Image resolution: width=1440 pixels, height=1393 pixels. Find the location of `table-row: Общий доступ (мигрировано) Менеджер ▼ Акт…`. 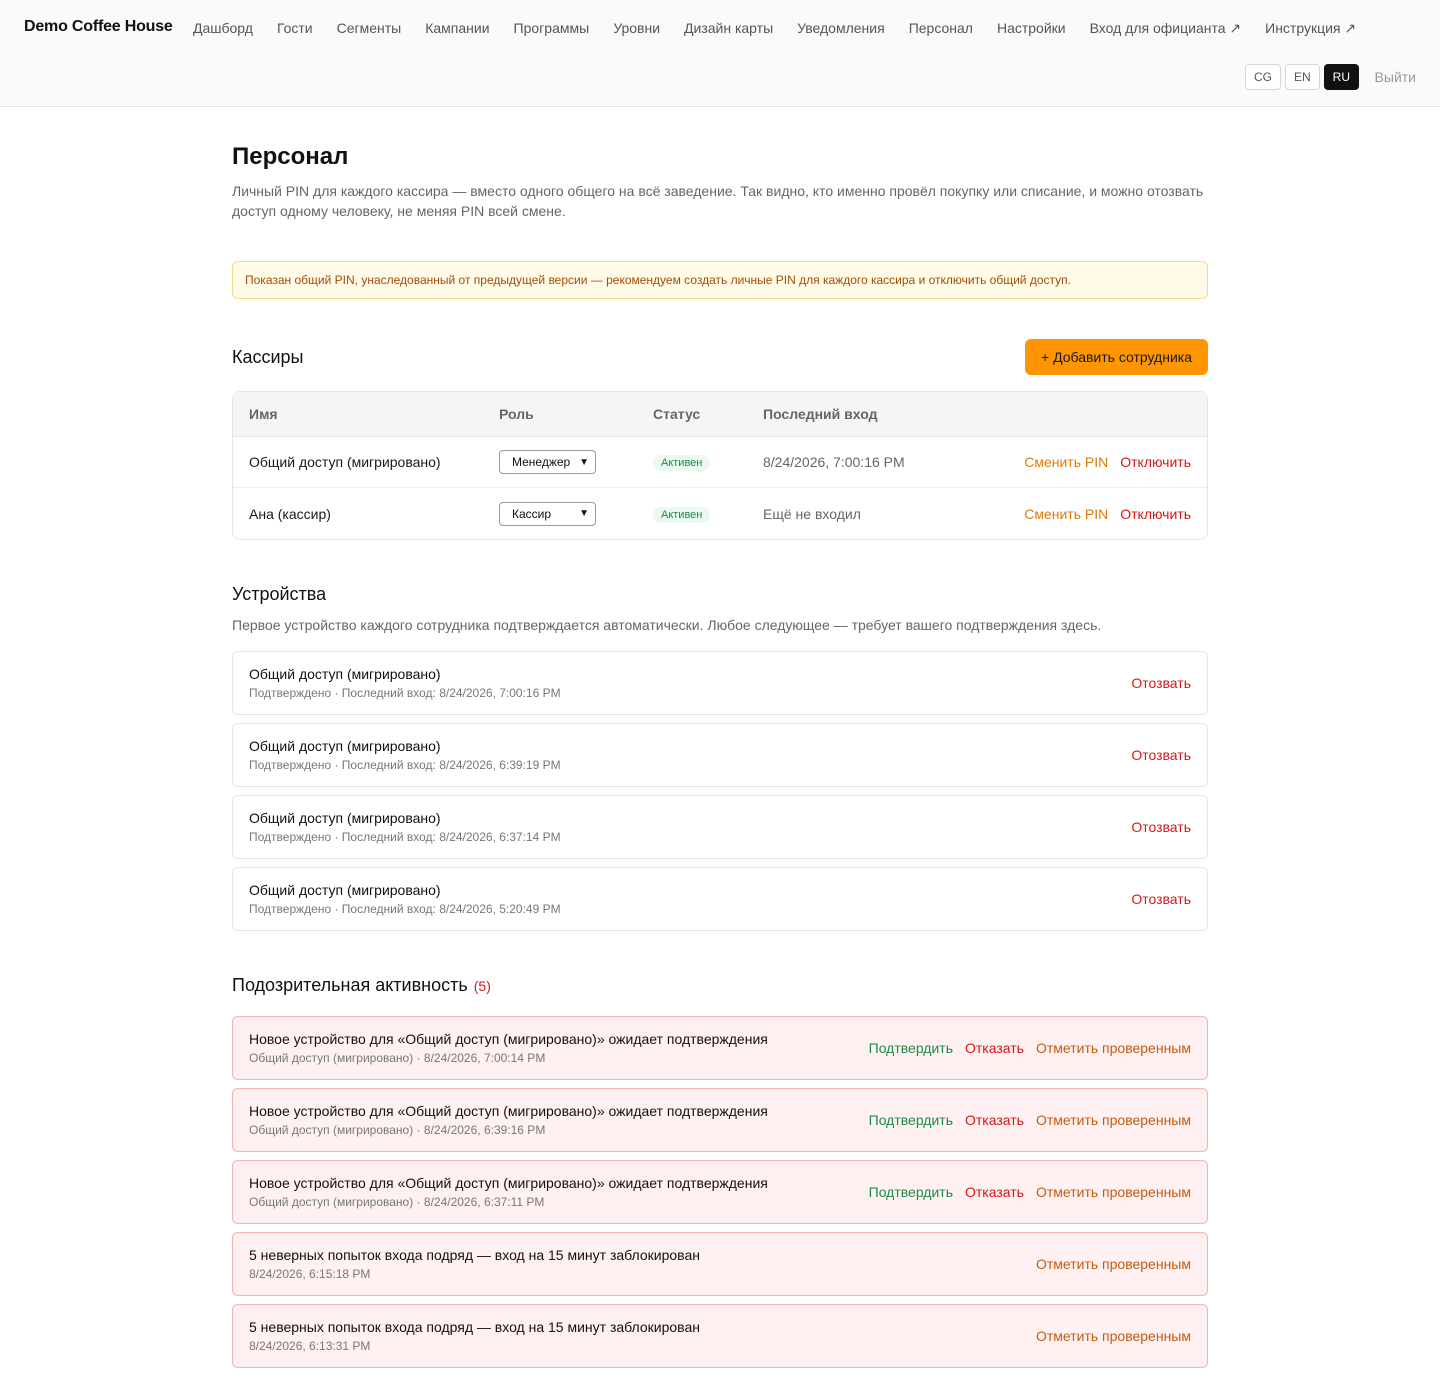

table-row: Общий доступ (мигрировано) Менеджер ▼ Акт… is located at coordinates (720, 462).